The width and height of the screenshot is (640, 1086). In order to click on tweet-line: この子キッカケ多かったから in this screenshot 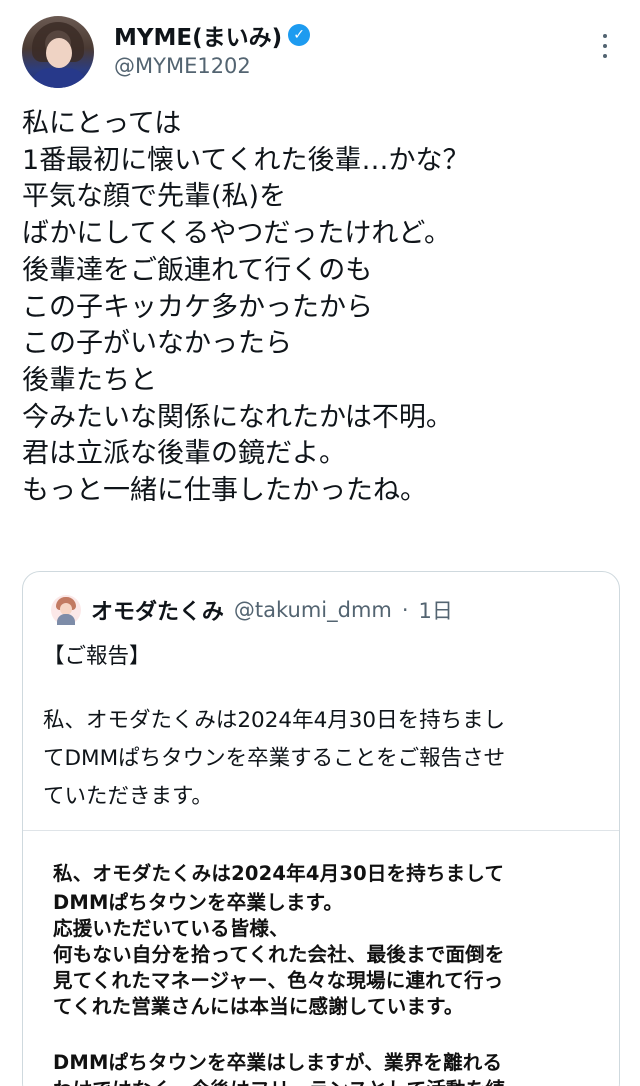, I will do `click(197, 307)`.